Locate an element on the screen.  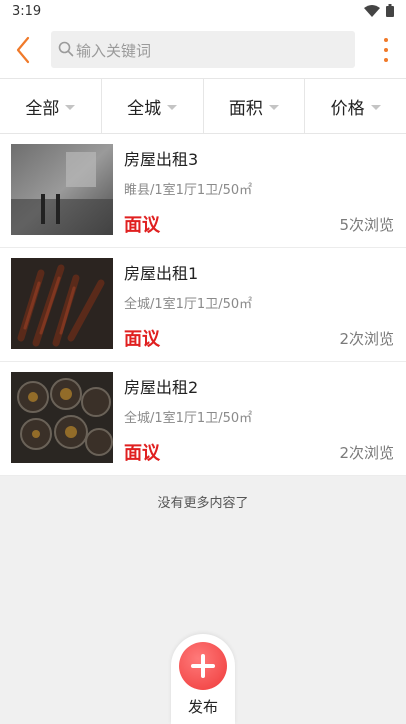
filter-size: 面积 is located at coordinates (255, 106).